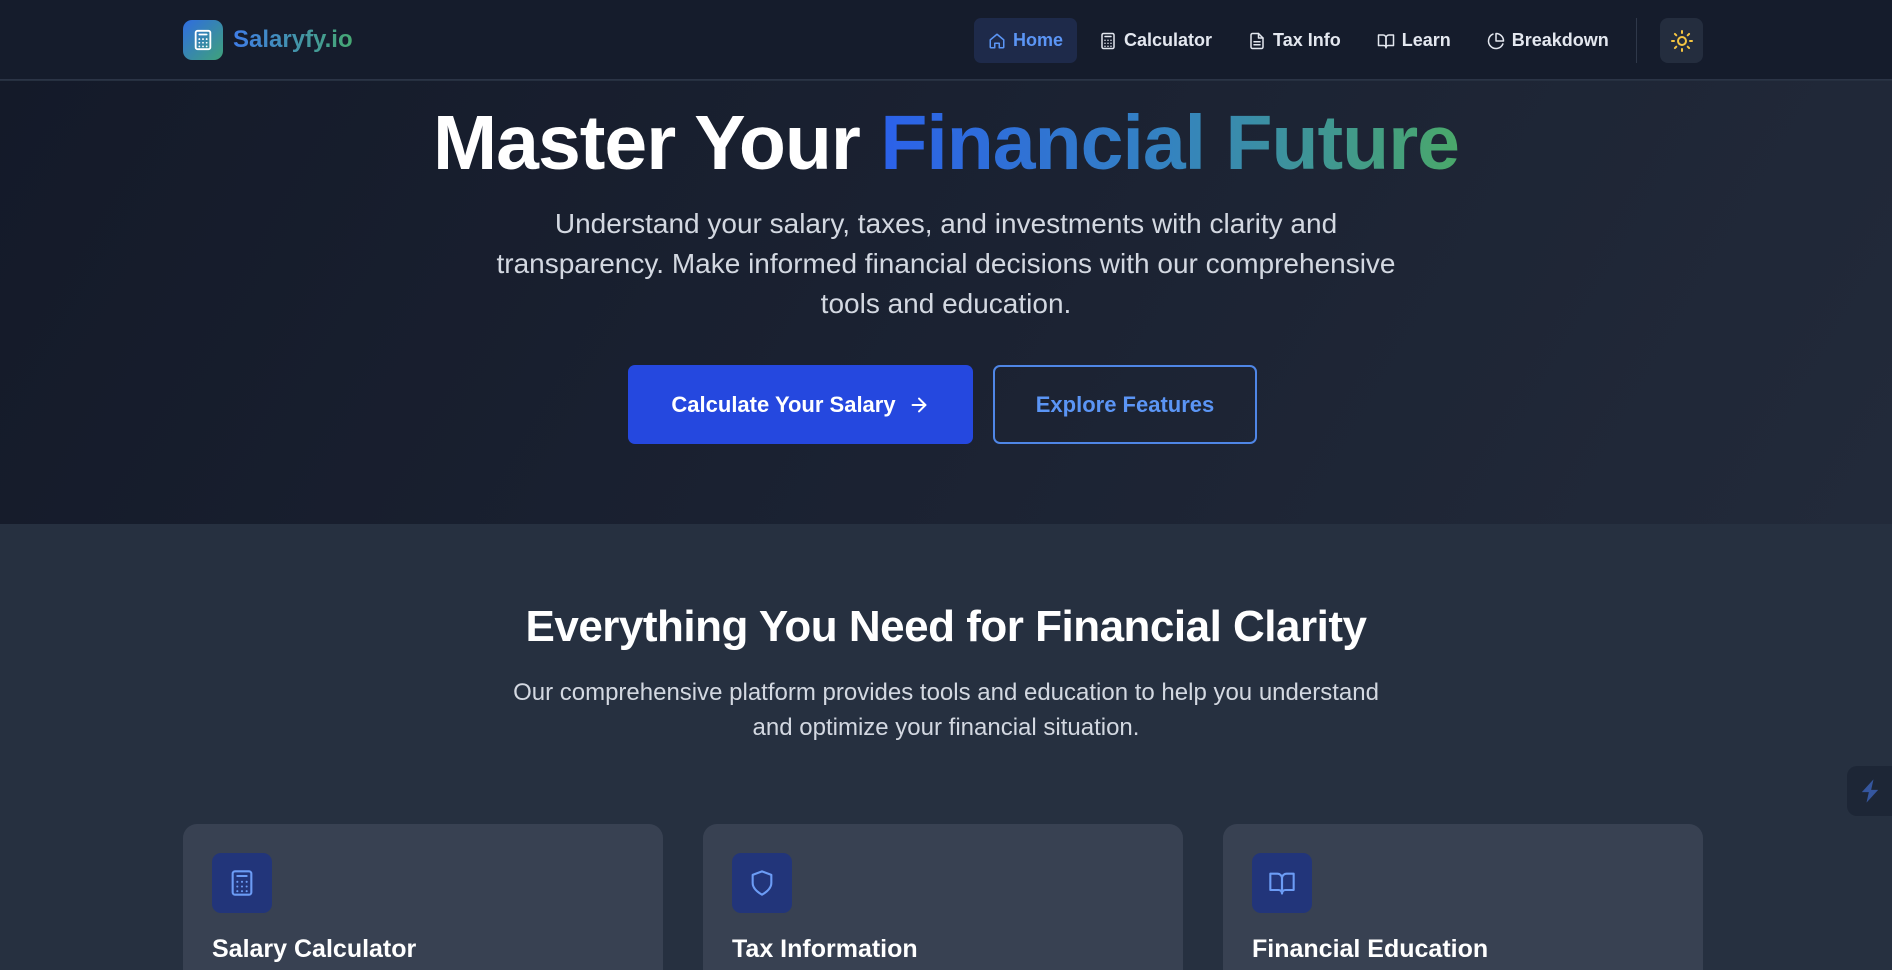 This screenshot has width=1892, height=970. I want to click on nav-link-home: Home, so click(1026, 40).